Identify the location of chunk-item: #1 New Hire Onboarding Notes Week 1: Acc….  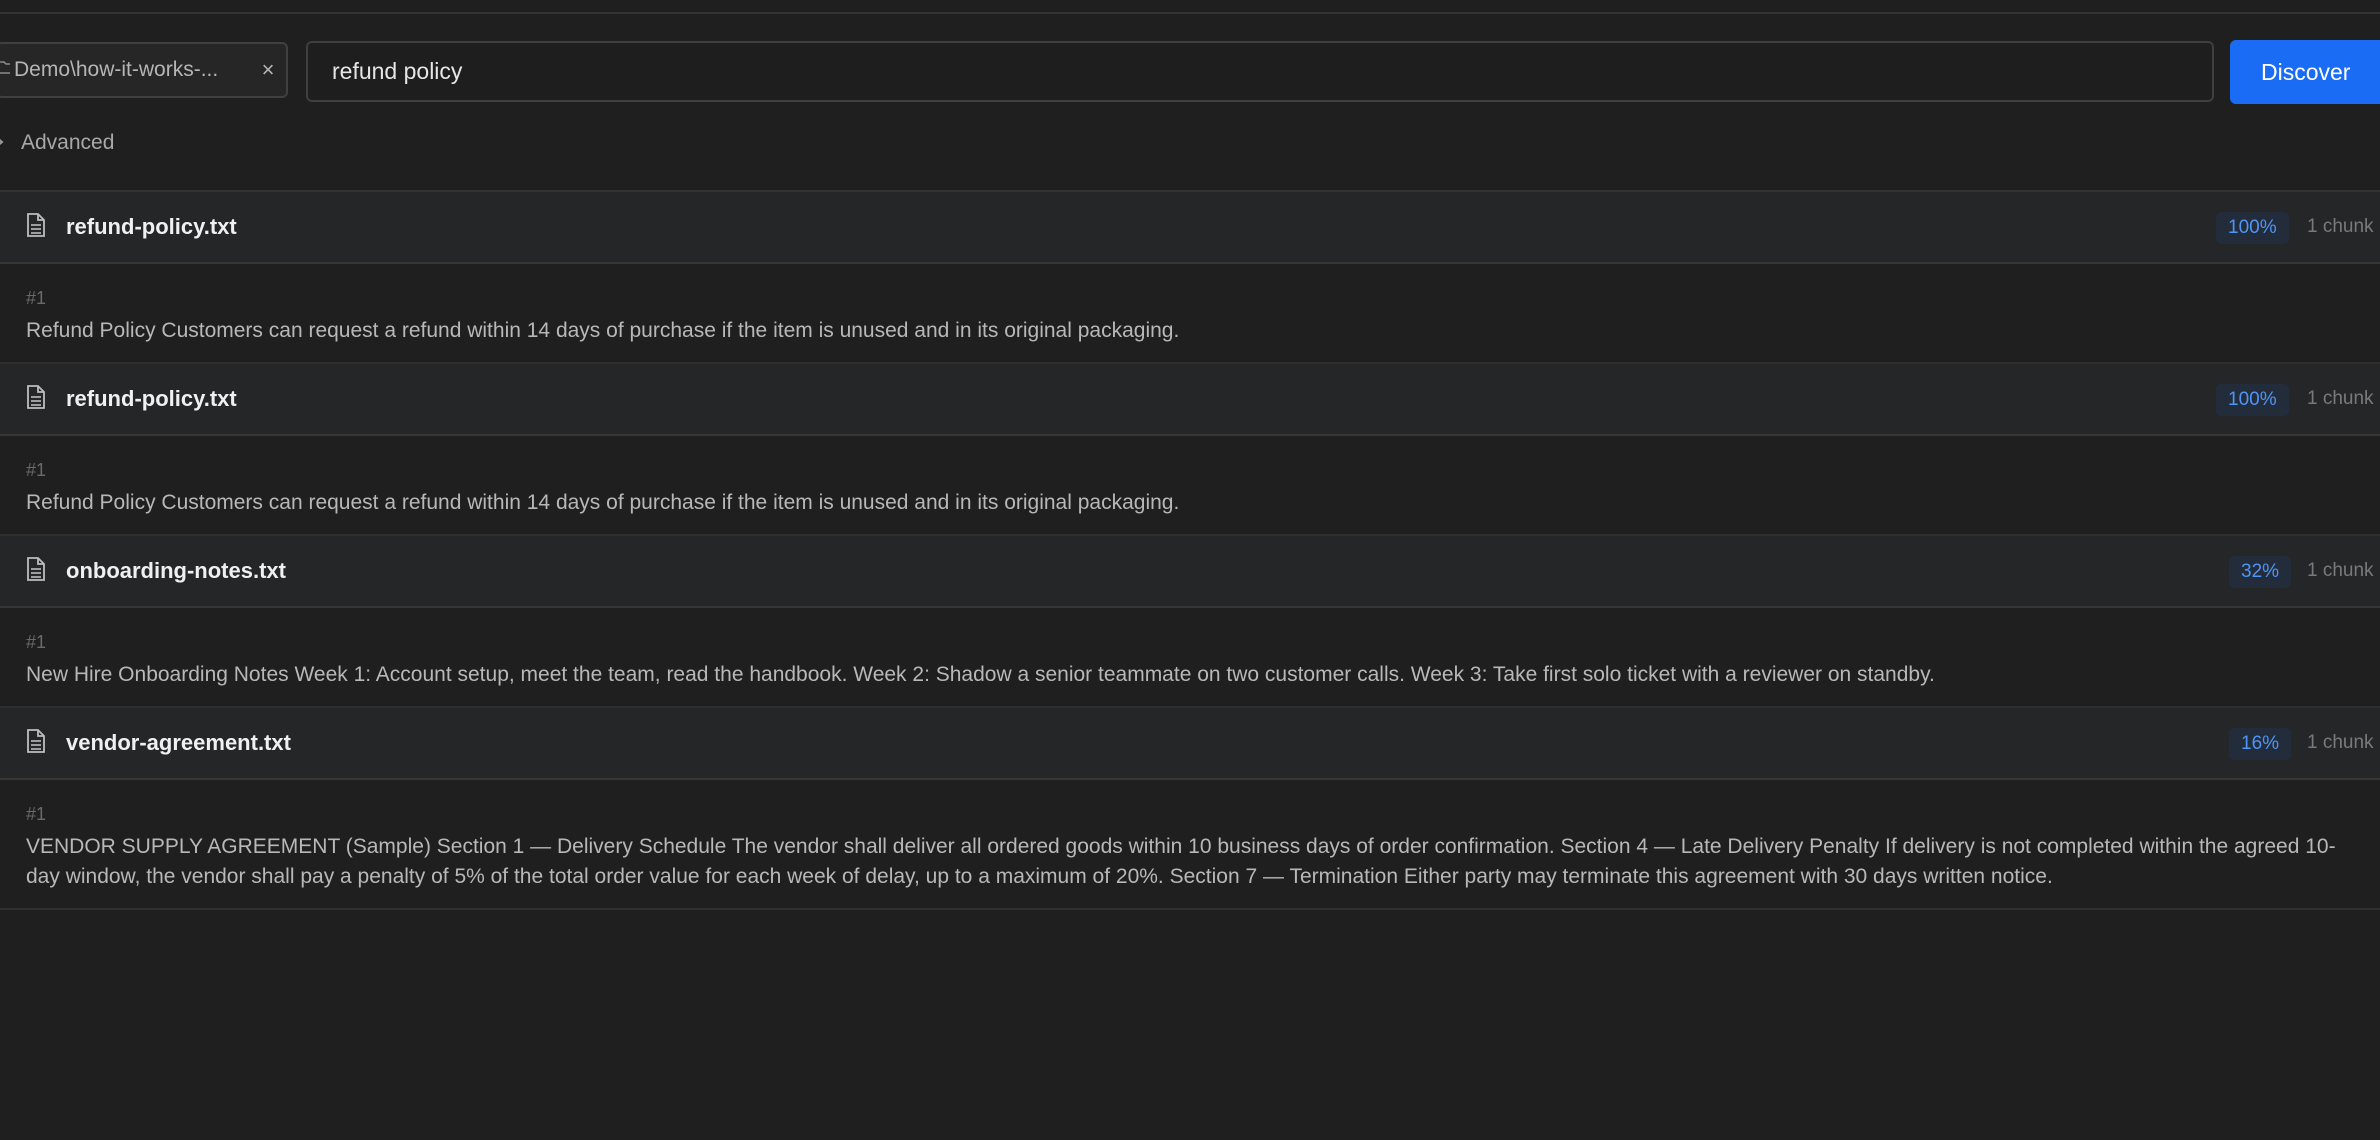
(1190, 657).